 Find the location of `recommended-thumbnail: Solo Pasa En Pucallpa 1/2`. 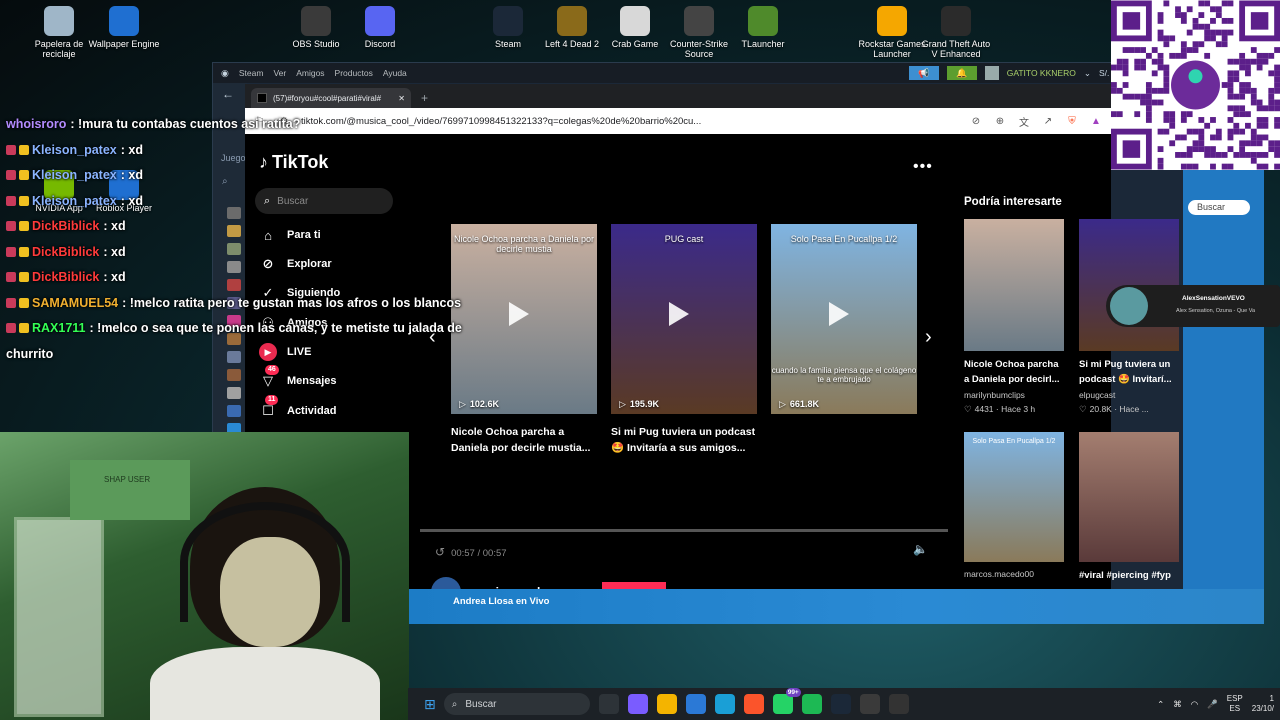

recommended-thumbnail: Solo Pasa En Pucallpa 1/2 is located at coordinates (1014, 497).